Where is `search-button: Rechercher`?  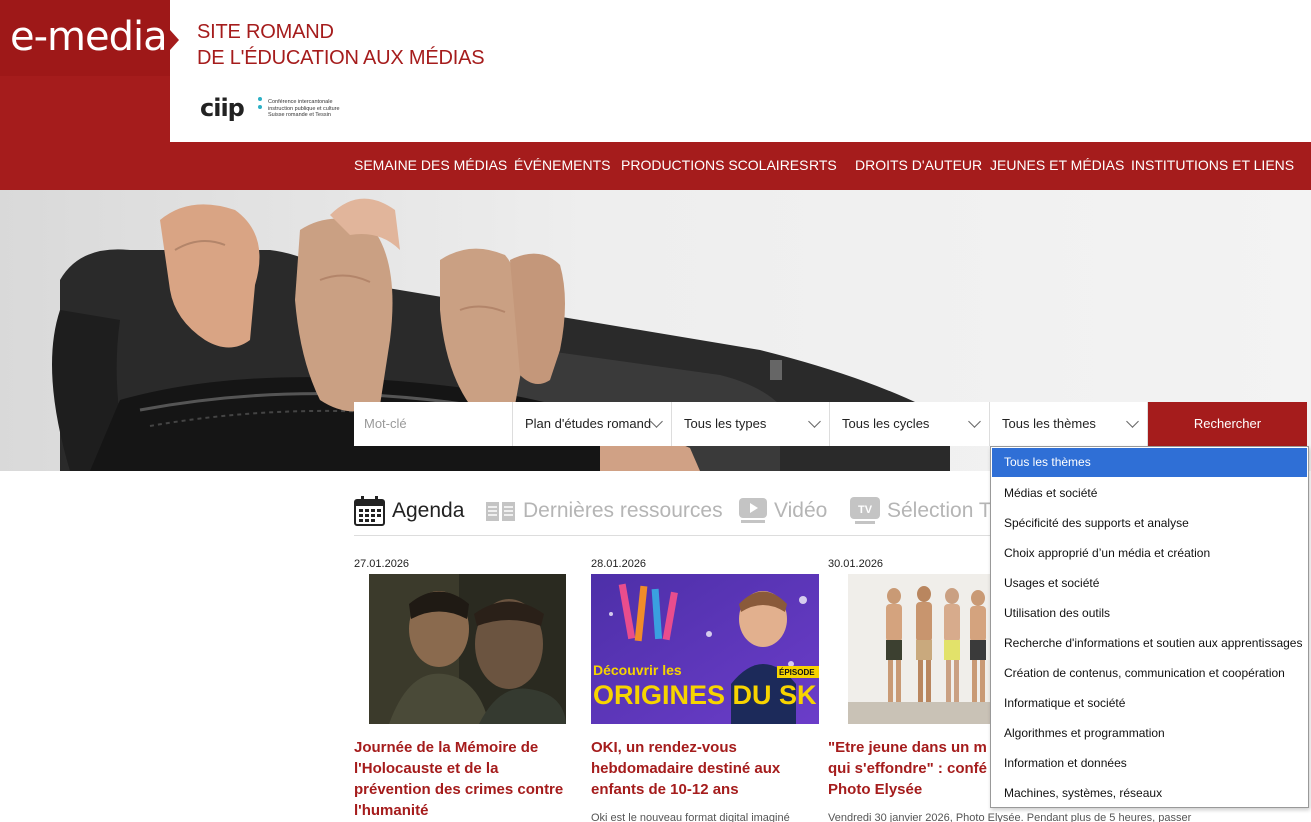
search-button: Rechercher is located at coordinates (1227, 424).